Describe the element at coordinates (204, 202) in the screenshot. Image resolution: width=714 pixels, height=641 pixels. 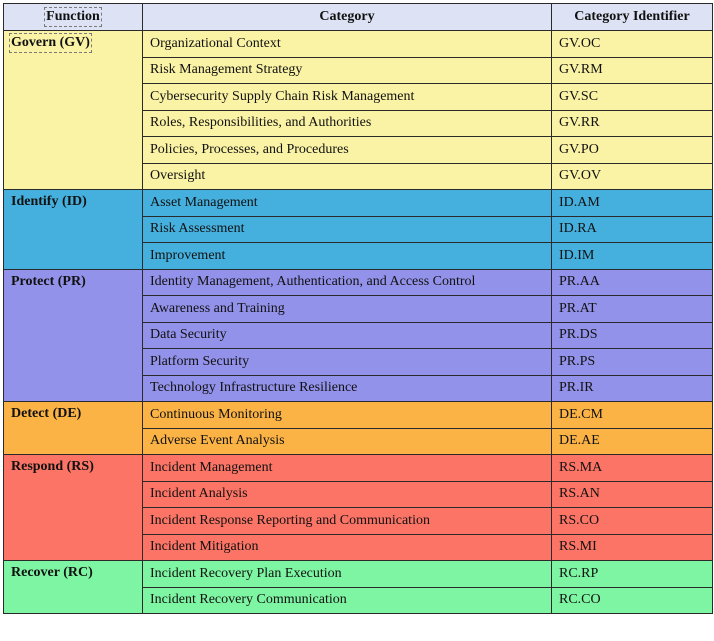
I see `category-name: Asset Management` at that location.